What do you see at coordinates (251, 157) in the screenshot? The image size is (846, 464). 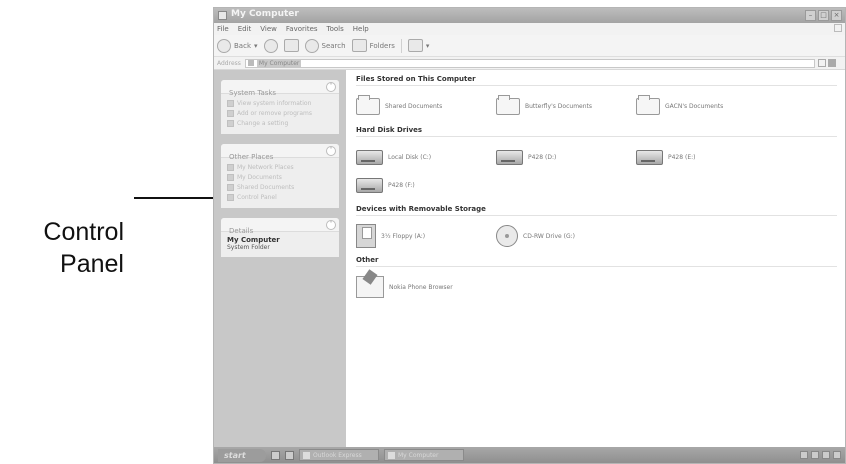 I see `other-places-title: Other Places` at bounding box center [251, 157].